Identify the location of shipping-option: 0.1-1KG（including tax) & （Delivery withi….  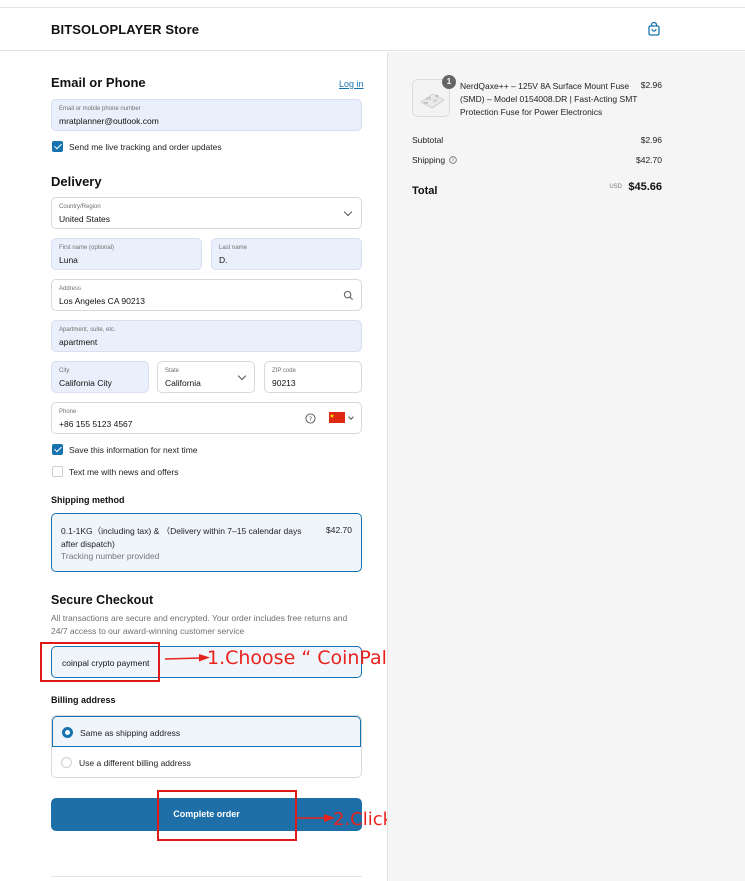
(206, 542).